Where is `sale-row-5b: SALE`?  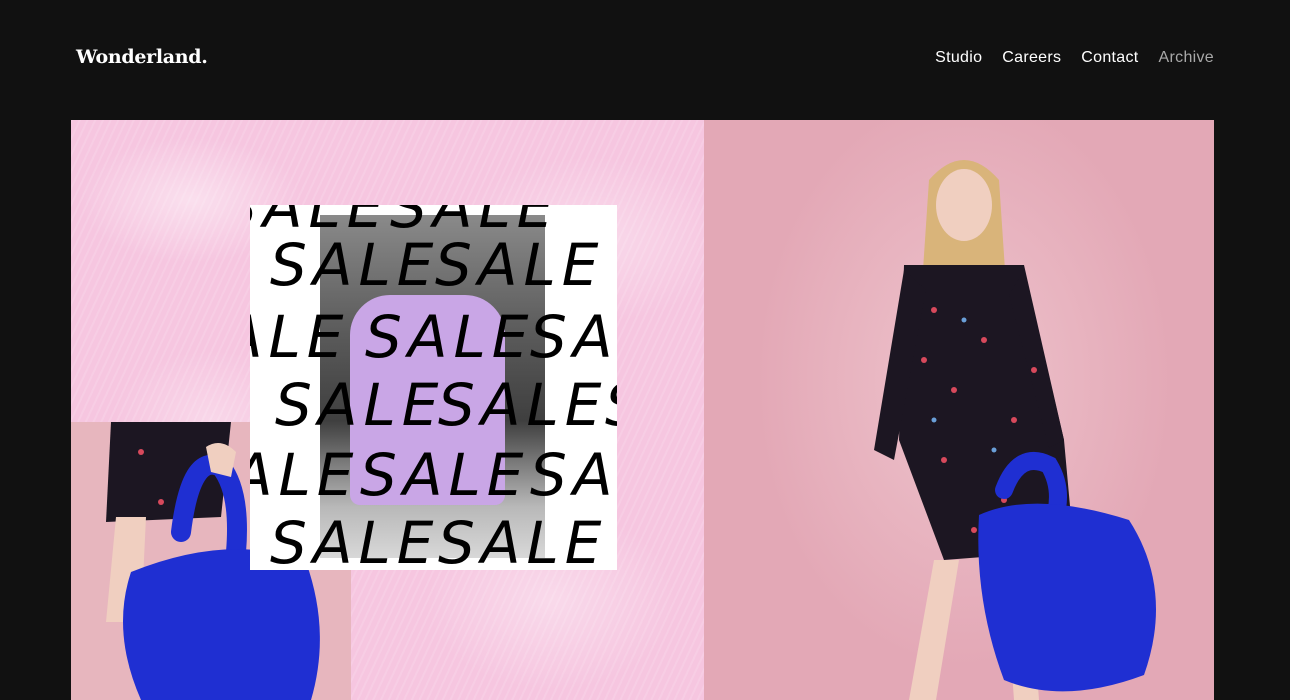
sale-row-5b: SALE is located at coordinates (522, 539).